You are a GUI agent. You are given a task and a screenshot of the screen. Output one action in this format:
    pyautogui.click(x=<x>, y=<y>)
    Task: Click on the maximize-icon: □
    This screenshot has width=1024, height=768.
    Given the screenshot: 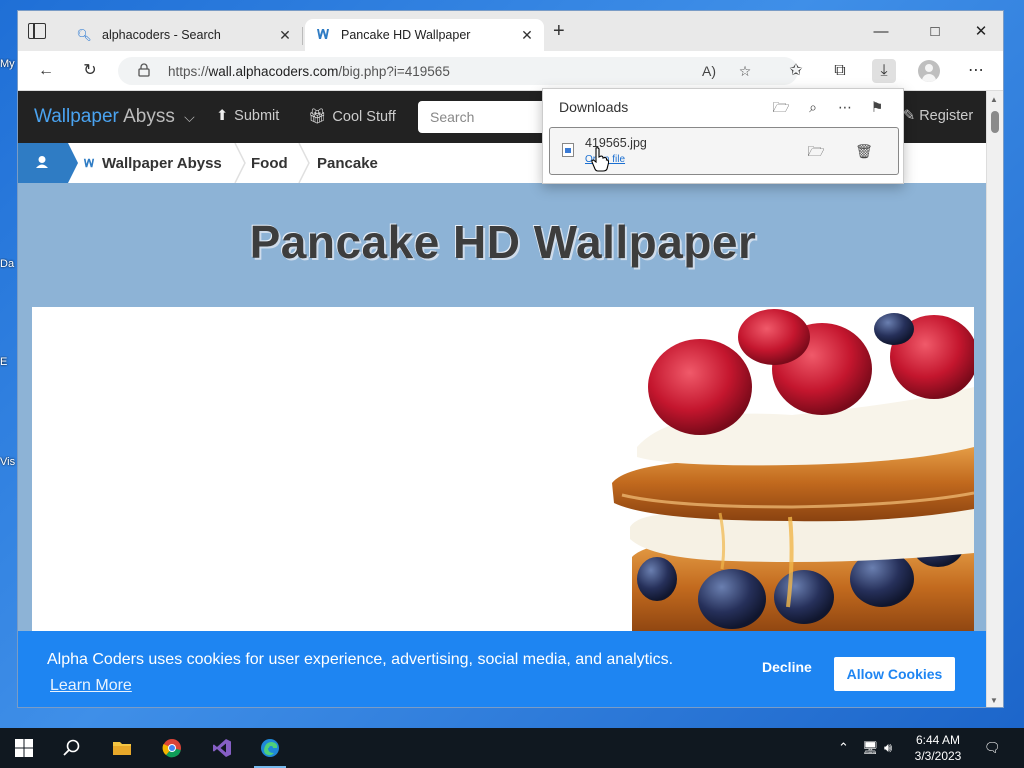 What is the action you would take?
    pyautogui.click(x=935, y=32)
    